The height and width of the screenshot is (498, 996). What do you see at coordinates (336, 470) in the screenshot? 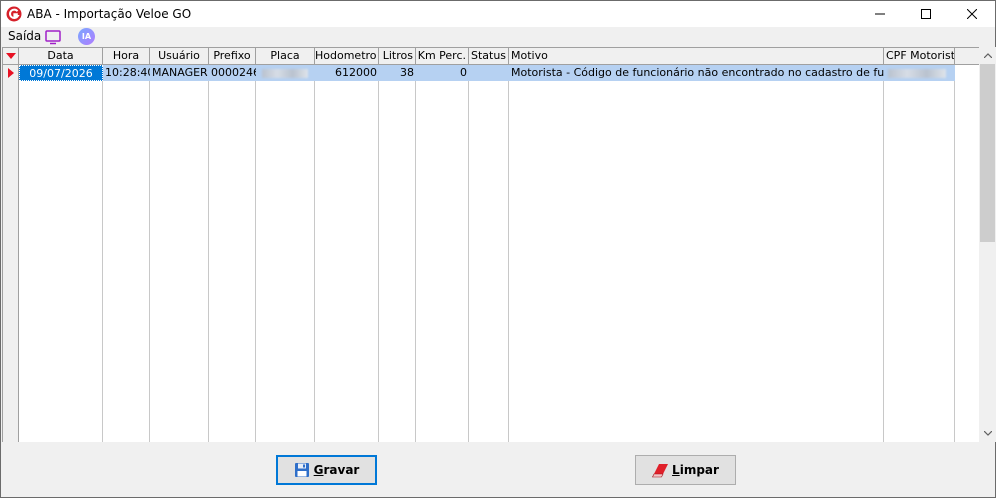
I see `gravar-label: Gravar` at bounding box center [336, 470].